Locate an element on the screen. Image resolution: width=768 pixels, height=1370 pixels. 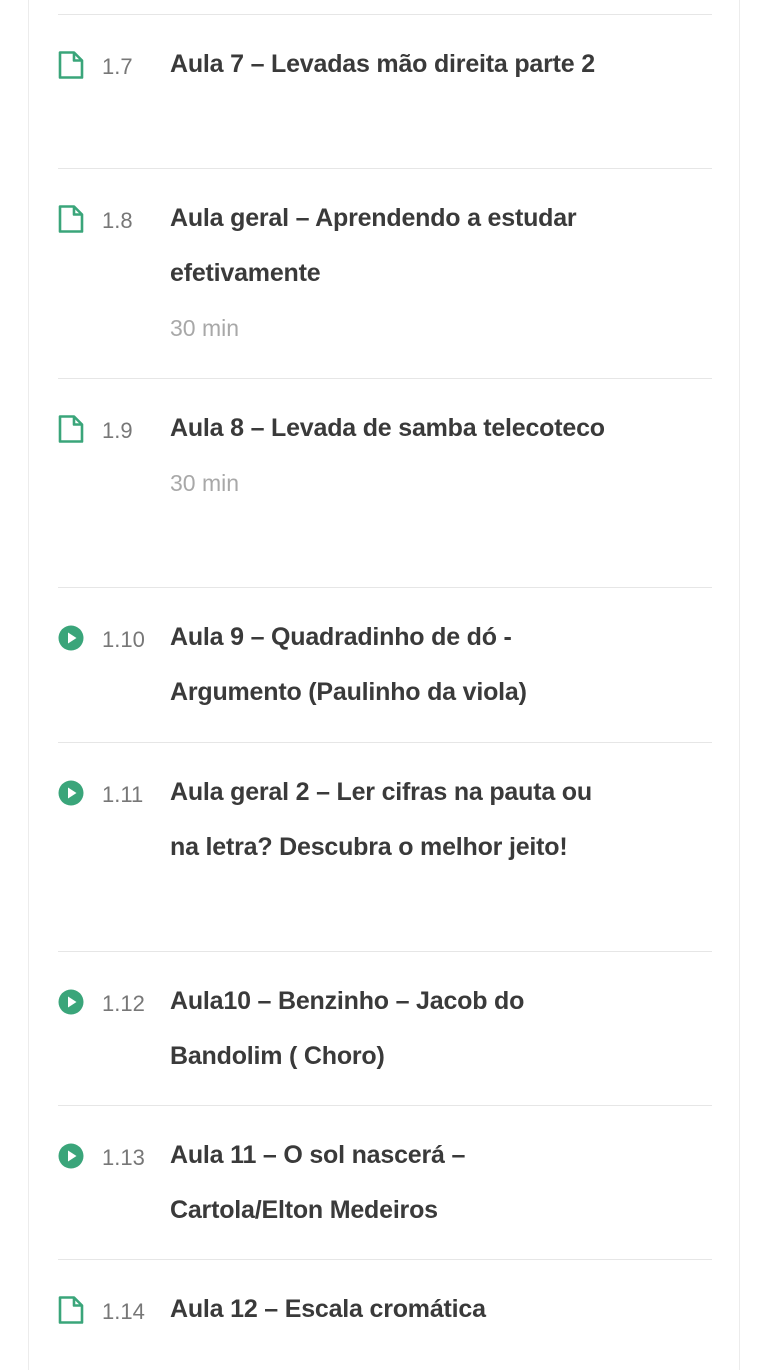
lesson-item: 1.7 Aula 7 – Levadas mão direita parte 2 is located at coordinates (385, 91).